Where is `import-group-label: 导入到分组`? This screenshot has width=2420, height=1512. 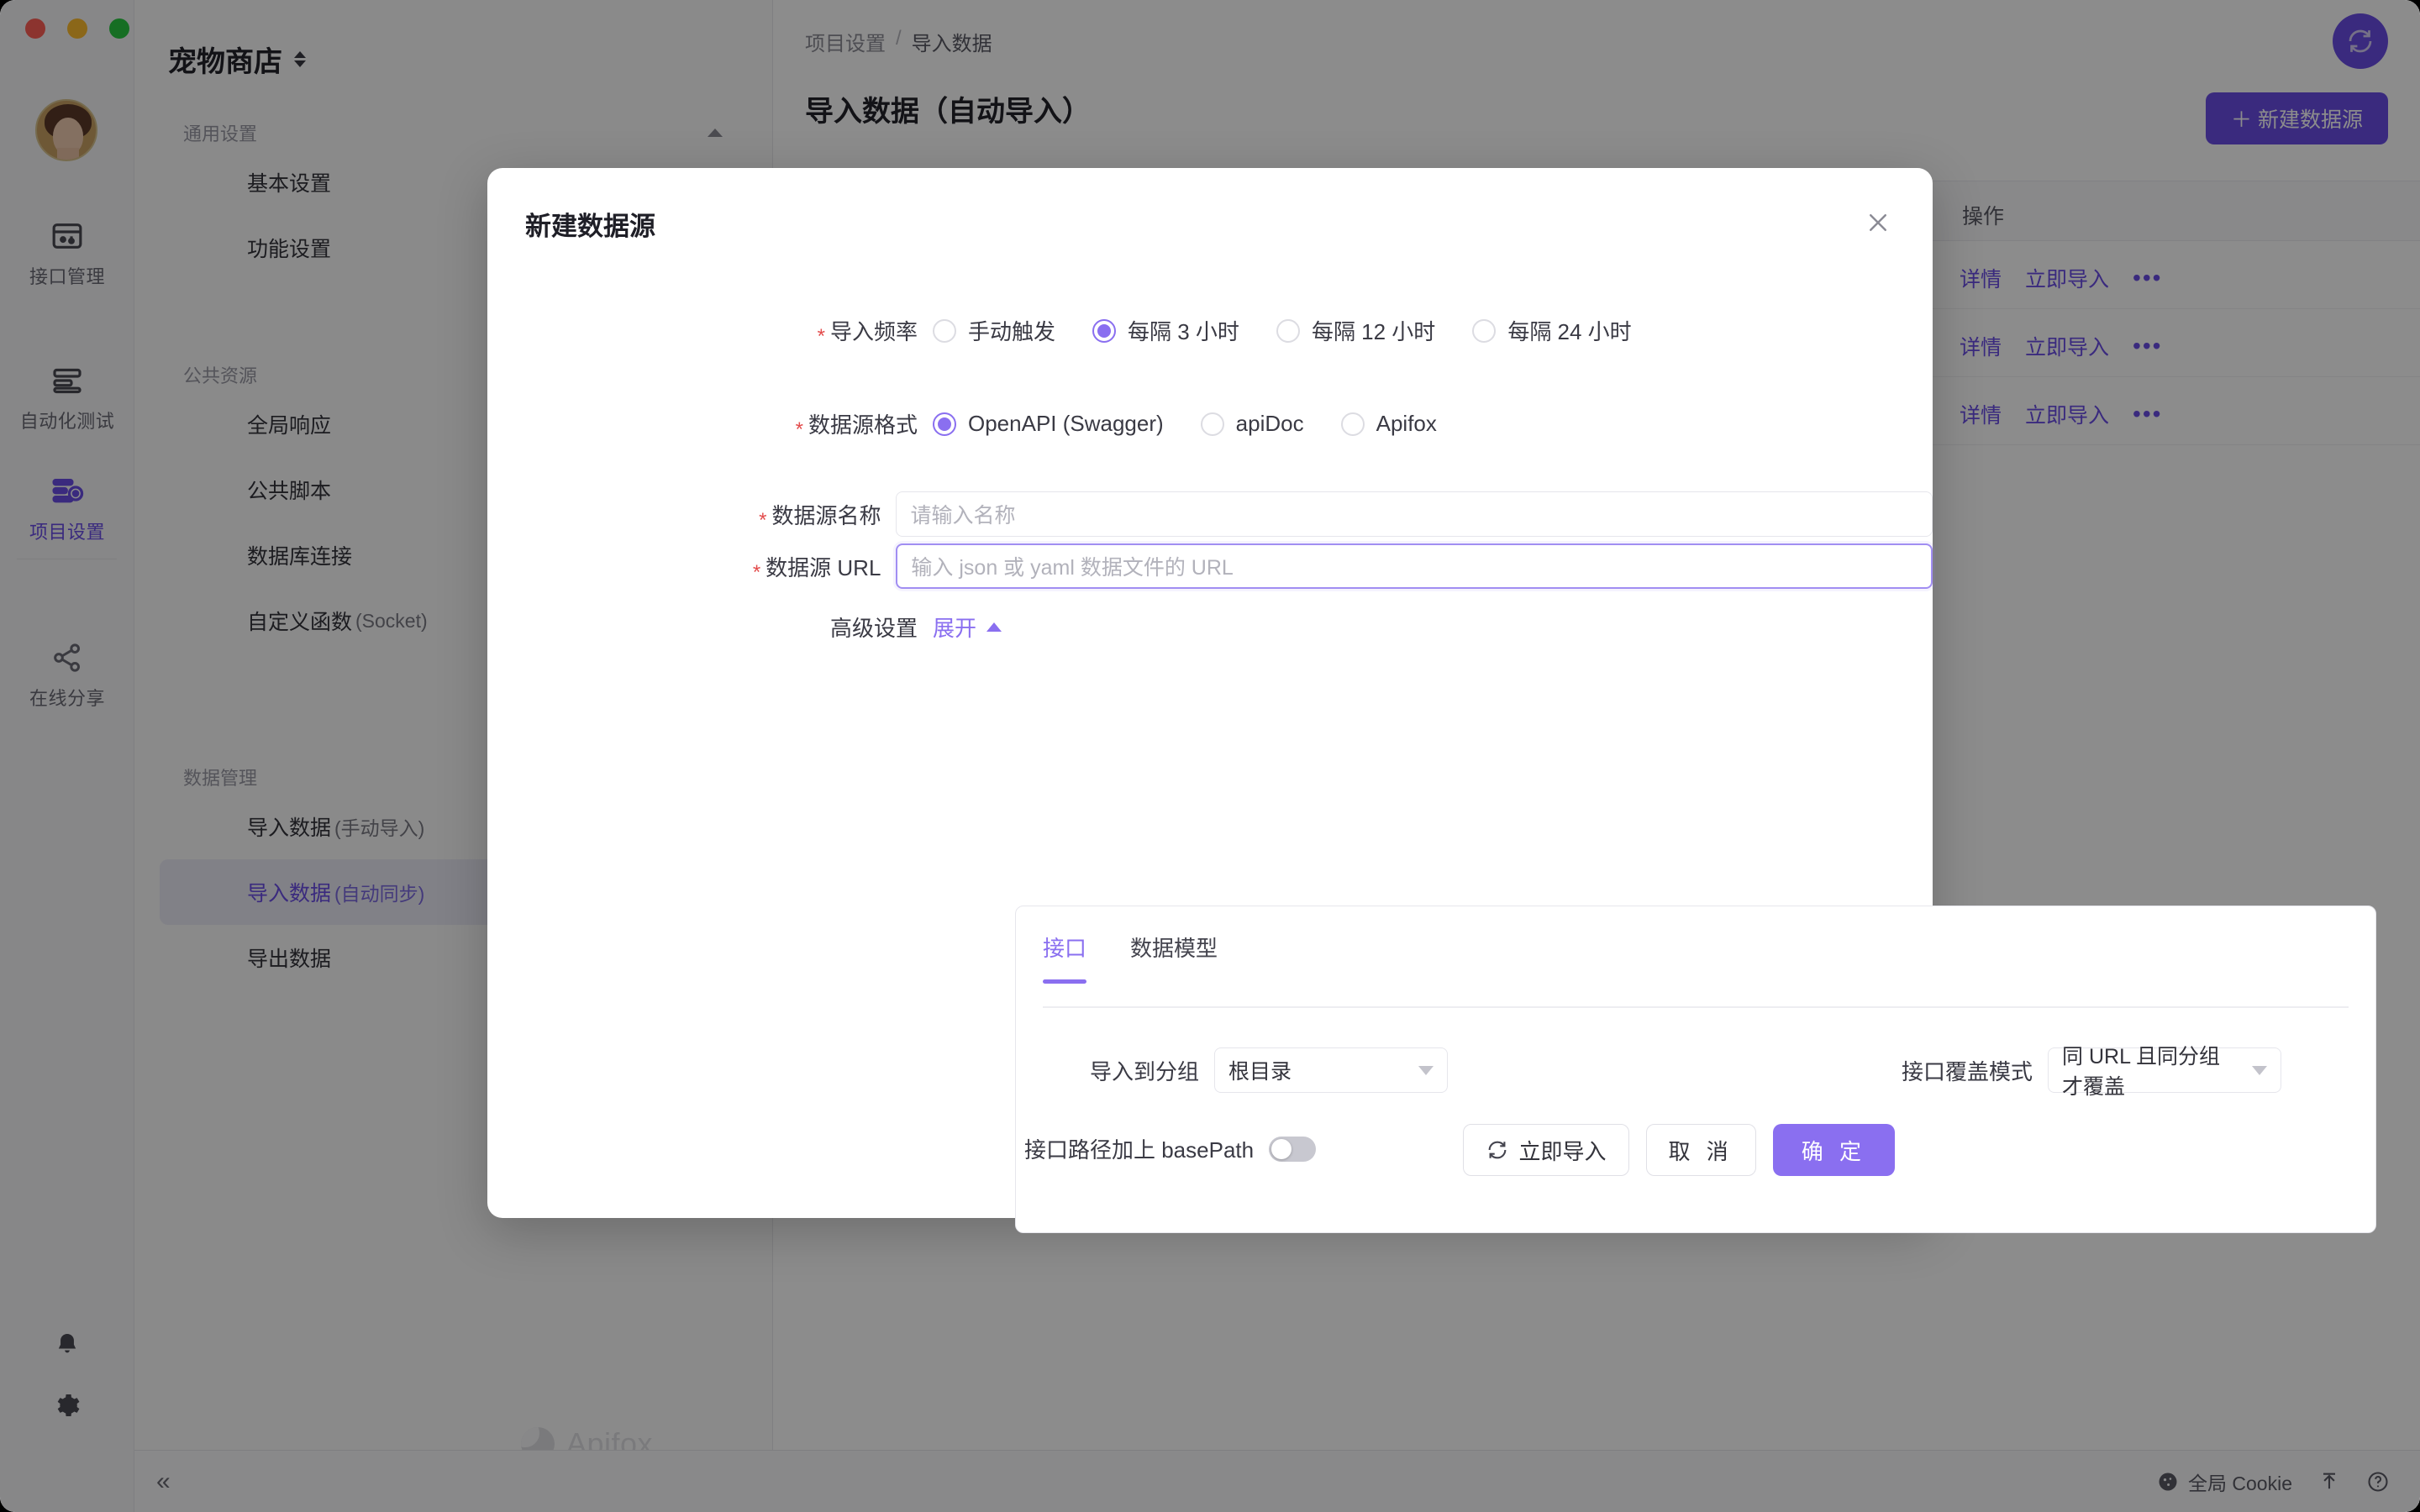
import-group-label: 导入到分组 is located at coordinates (1145, 1071).